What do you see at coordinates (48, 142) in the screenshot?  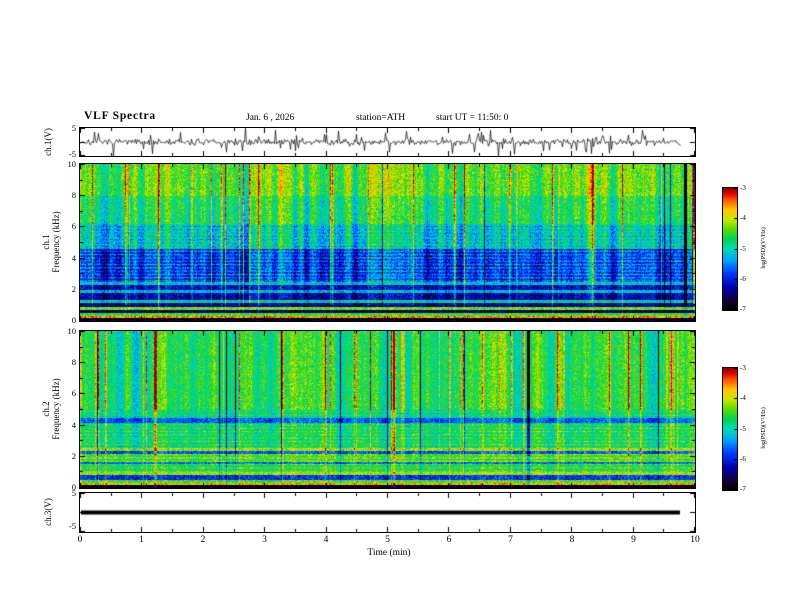 I see `ch1-waveform-axis-label: ch.1(V)` at bounding box center [48, 142].